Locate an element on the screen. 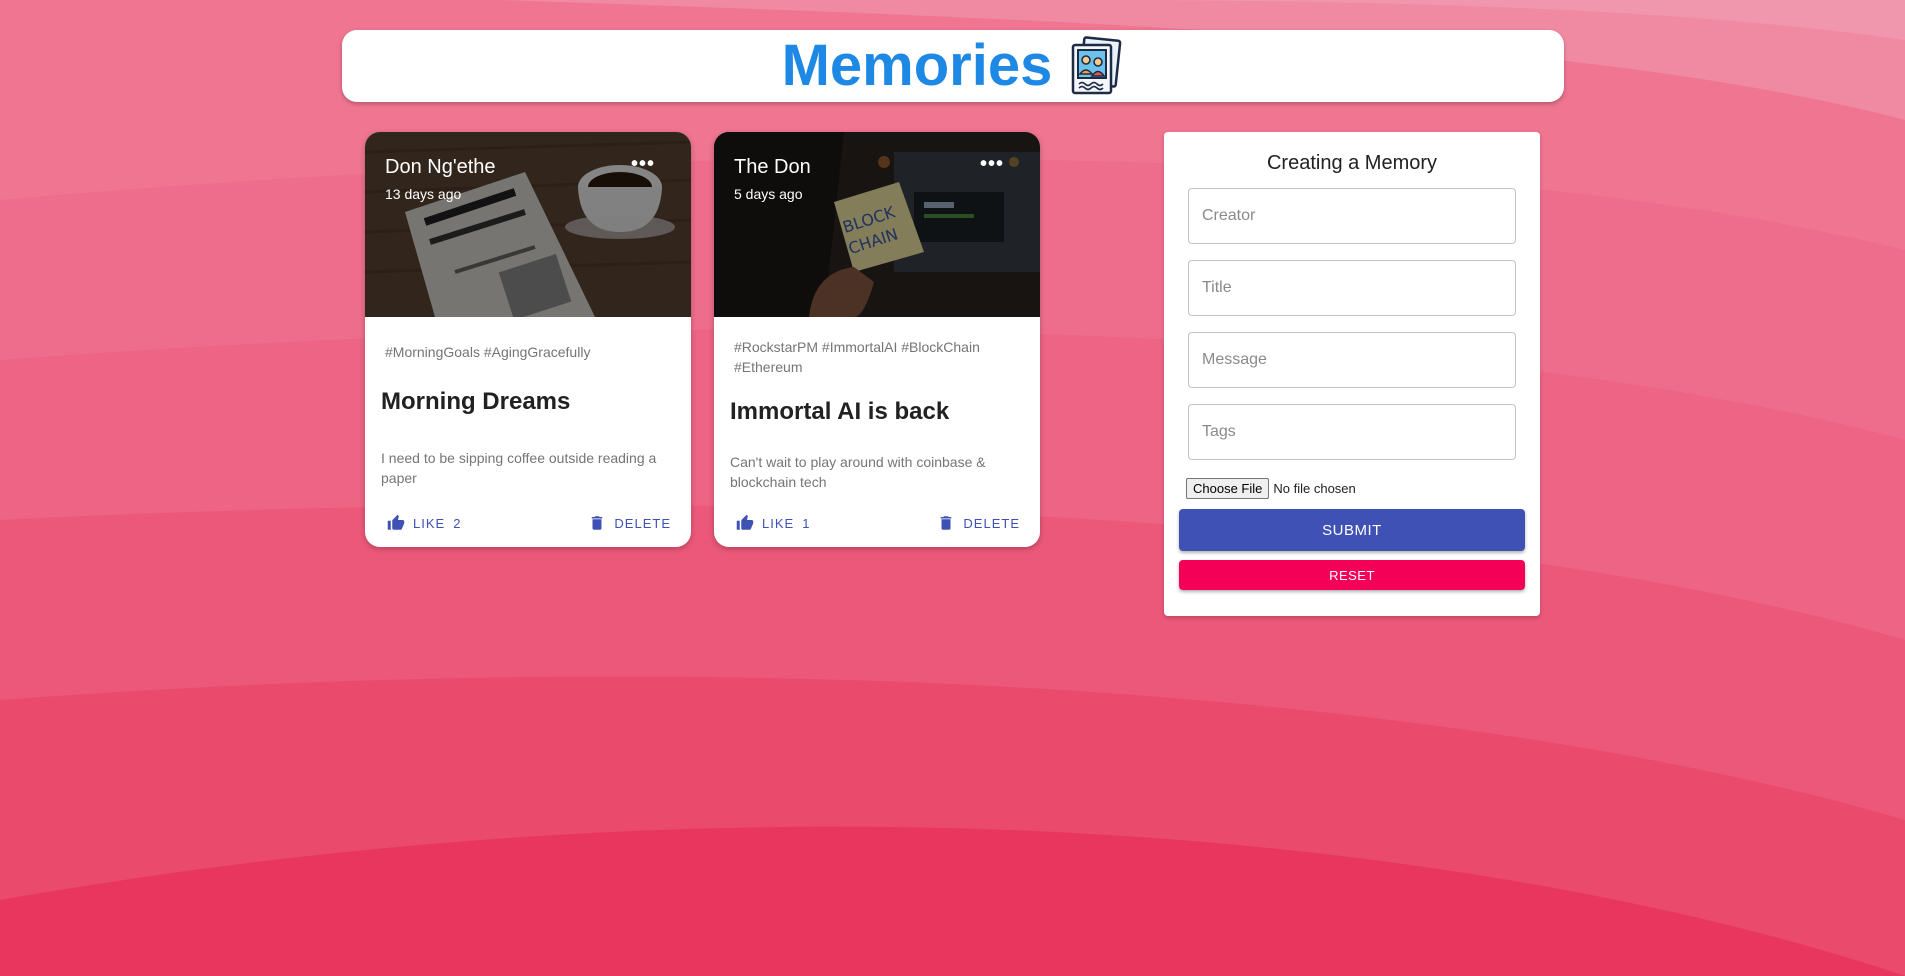 This screenshot has height=976, width=1905. submit-button: SUBMIT is located at coordinates (1352, 530).